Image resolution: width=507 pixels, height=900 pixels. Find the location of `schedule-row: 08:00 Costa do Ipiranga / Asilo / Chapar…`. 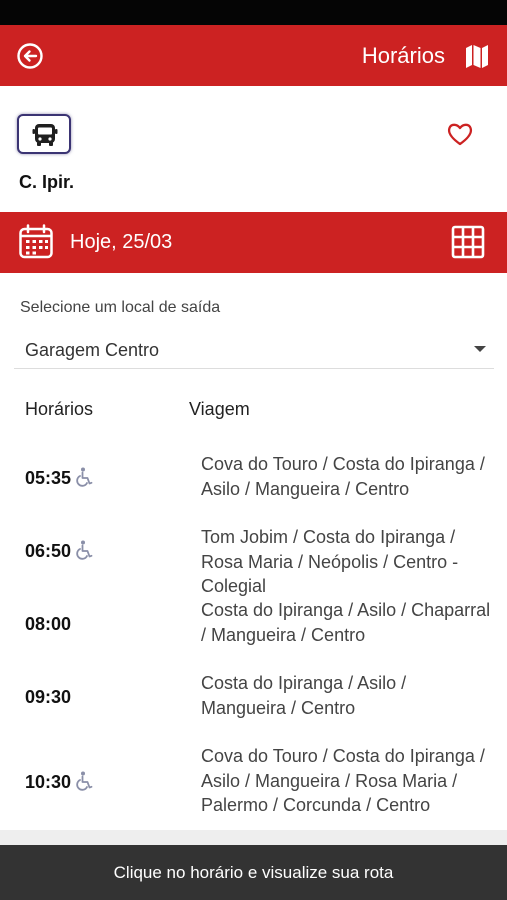

schedule-row: 08:00 Costa do Ipiranga / Asilo / Chapar… is located at coordinates (253, 622).